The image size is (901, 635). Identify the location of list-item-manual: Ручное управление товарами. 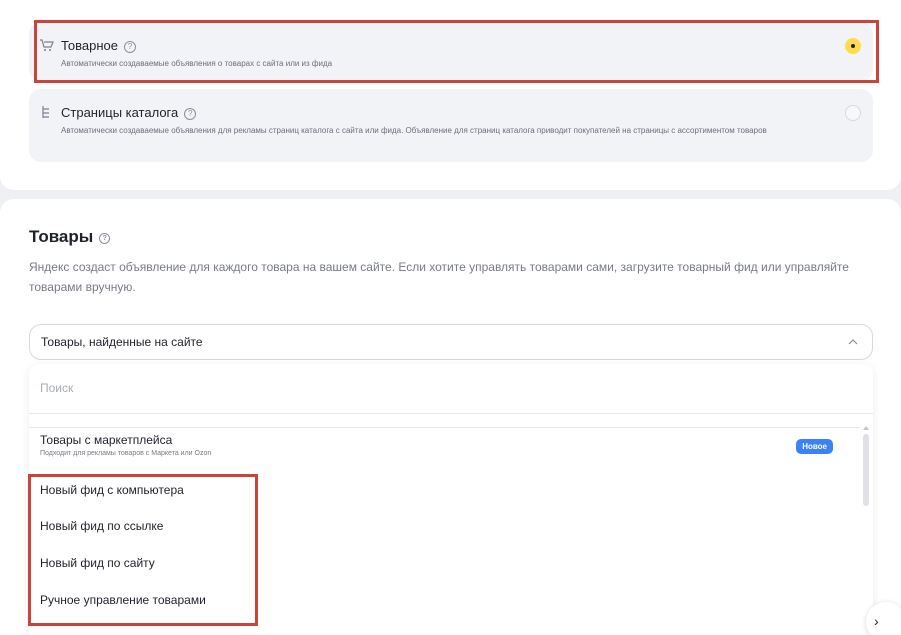
(444, 608).